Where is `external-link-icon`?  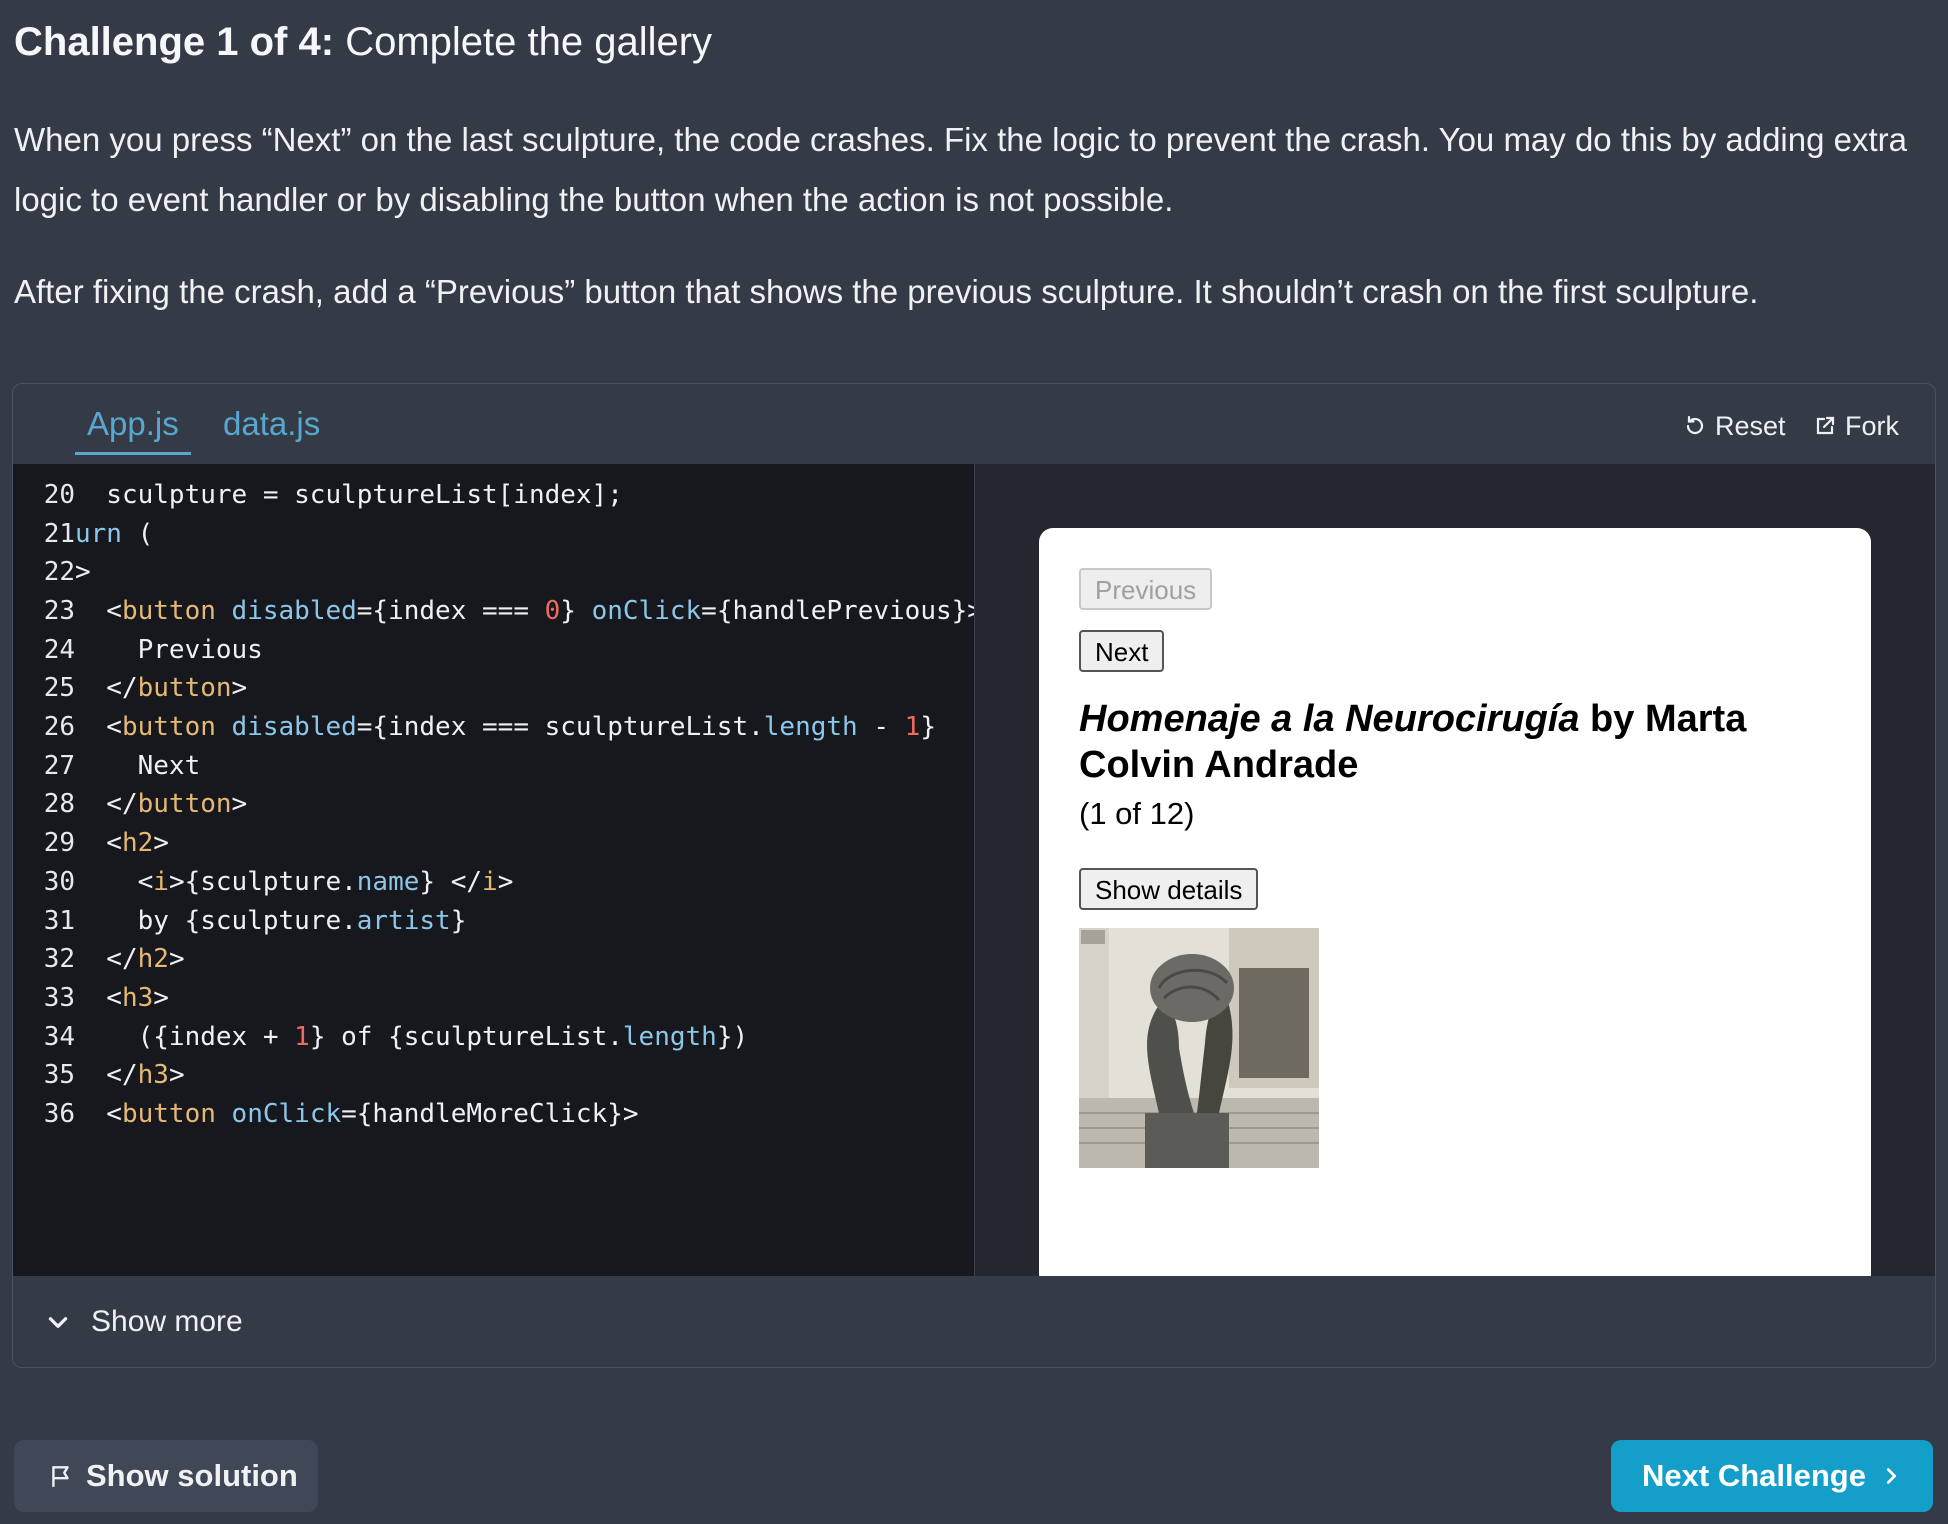
external-link-icon is located at coordinates (1825, 425).